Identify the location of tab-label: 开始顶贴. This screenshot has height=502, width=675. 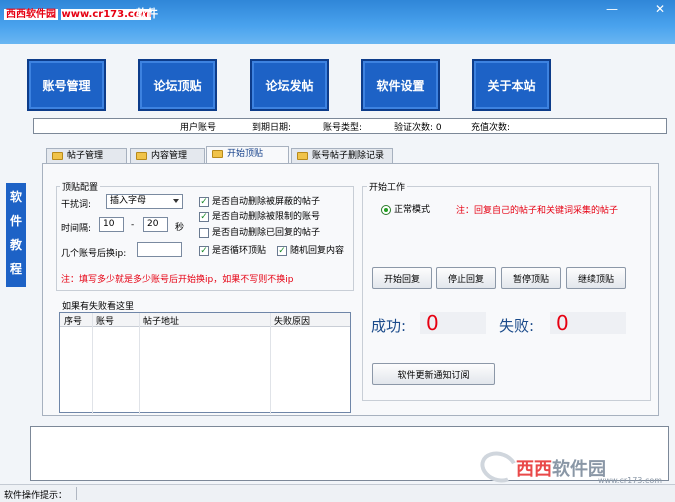
(245, 154).